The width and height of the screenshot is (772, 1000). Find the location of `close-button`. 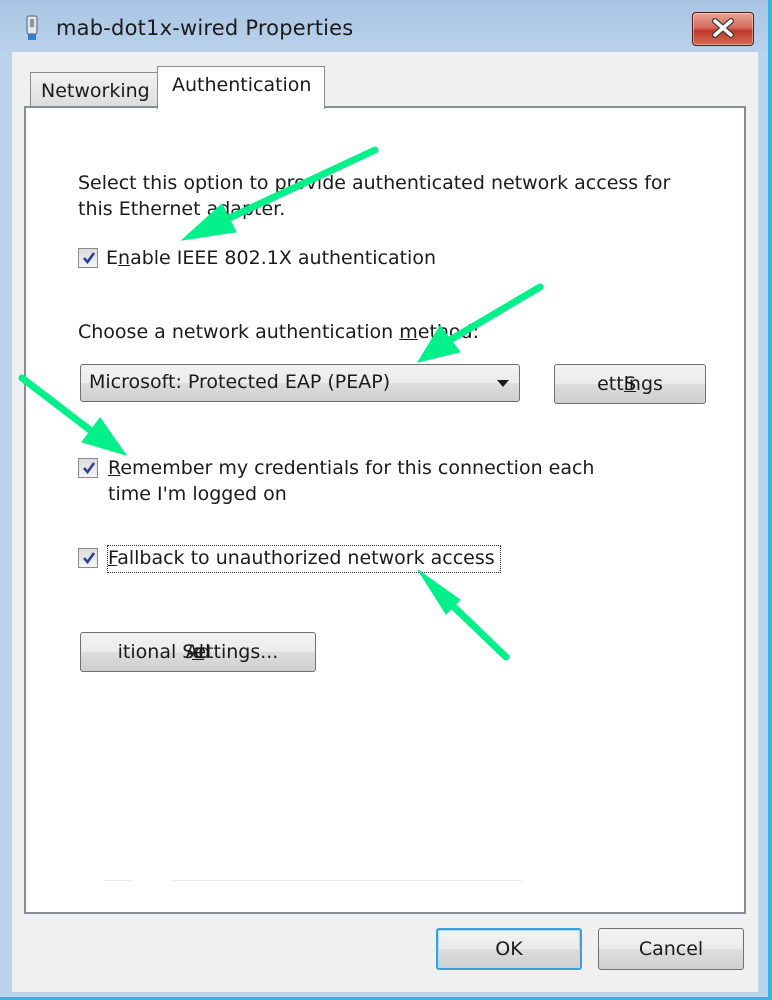

close-button is located at coordinates (723, 29).